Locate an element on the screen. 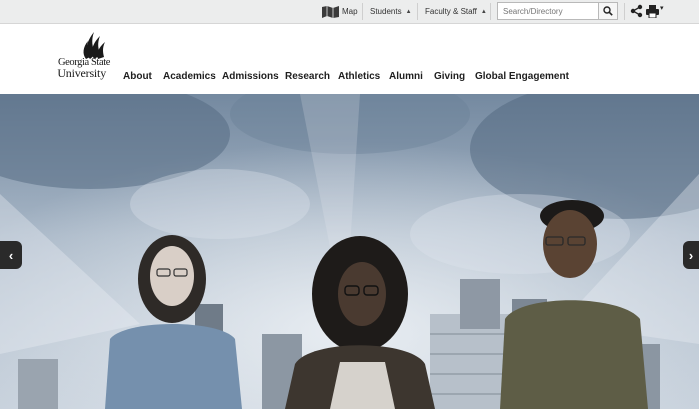  students-menu: Students ▲ is located at coordinates (391, 11).